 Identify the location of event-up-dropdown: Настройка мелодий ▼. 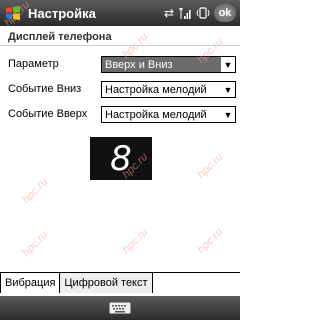
(168, 114).